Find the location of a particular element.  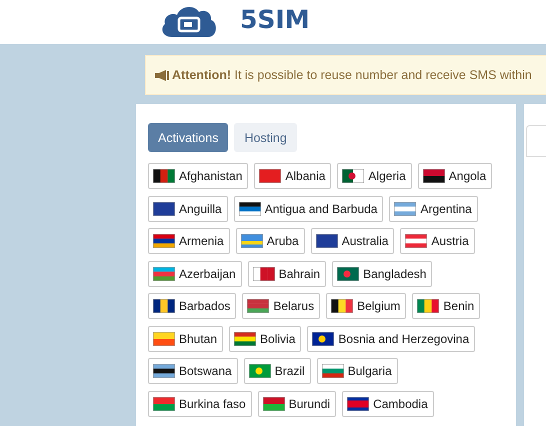

country-button: Azerbaijan is located at coordinates (195, 273).